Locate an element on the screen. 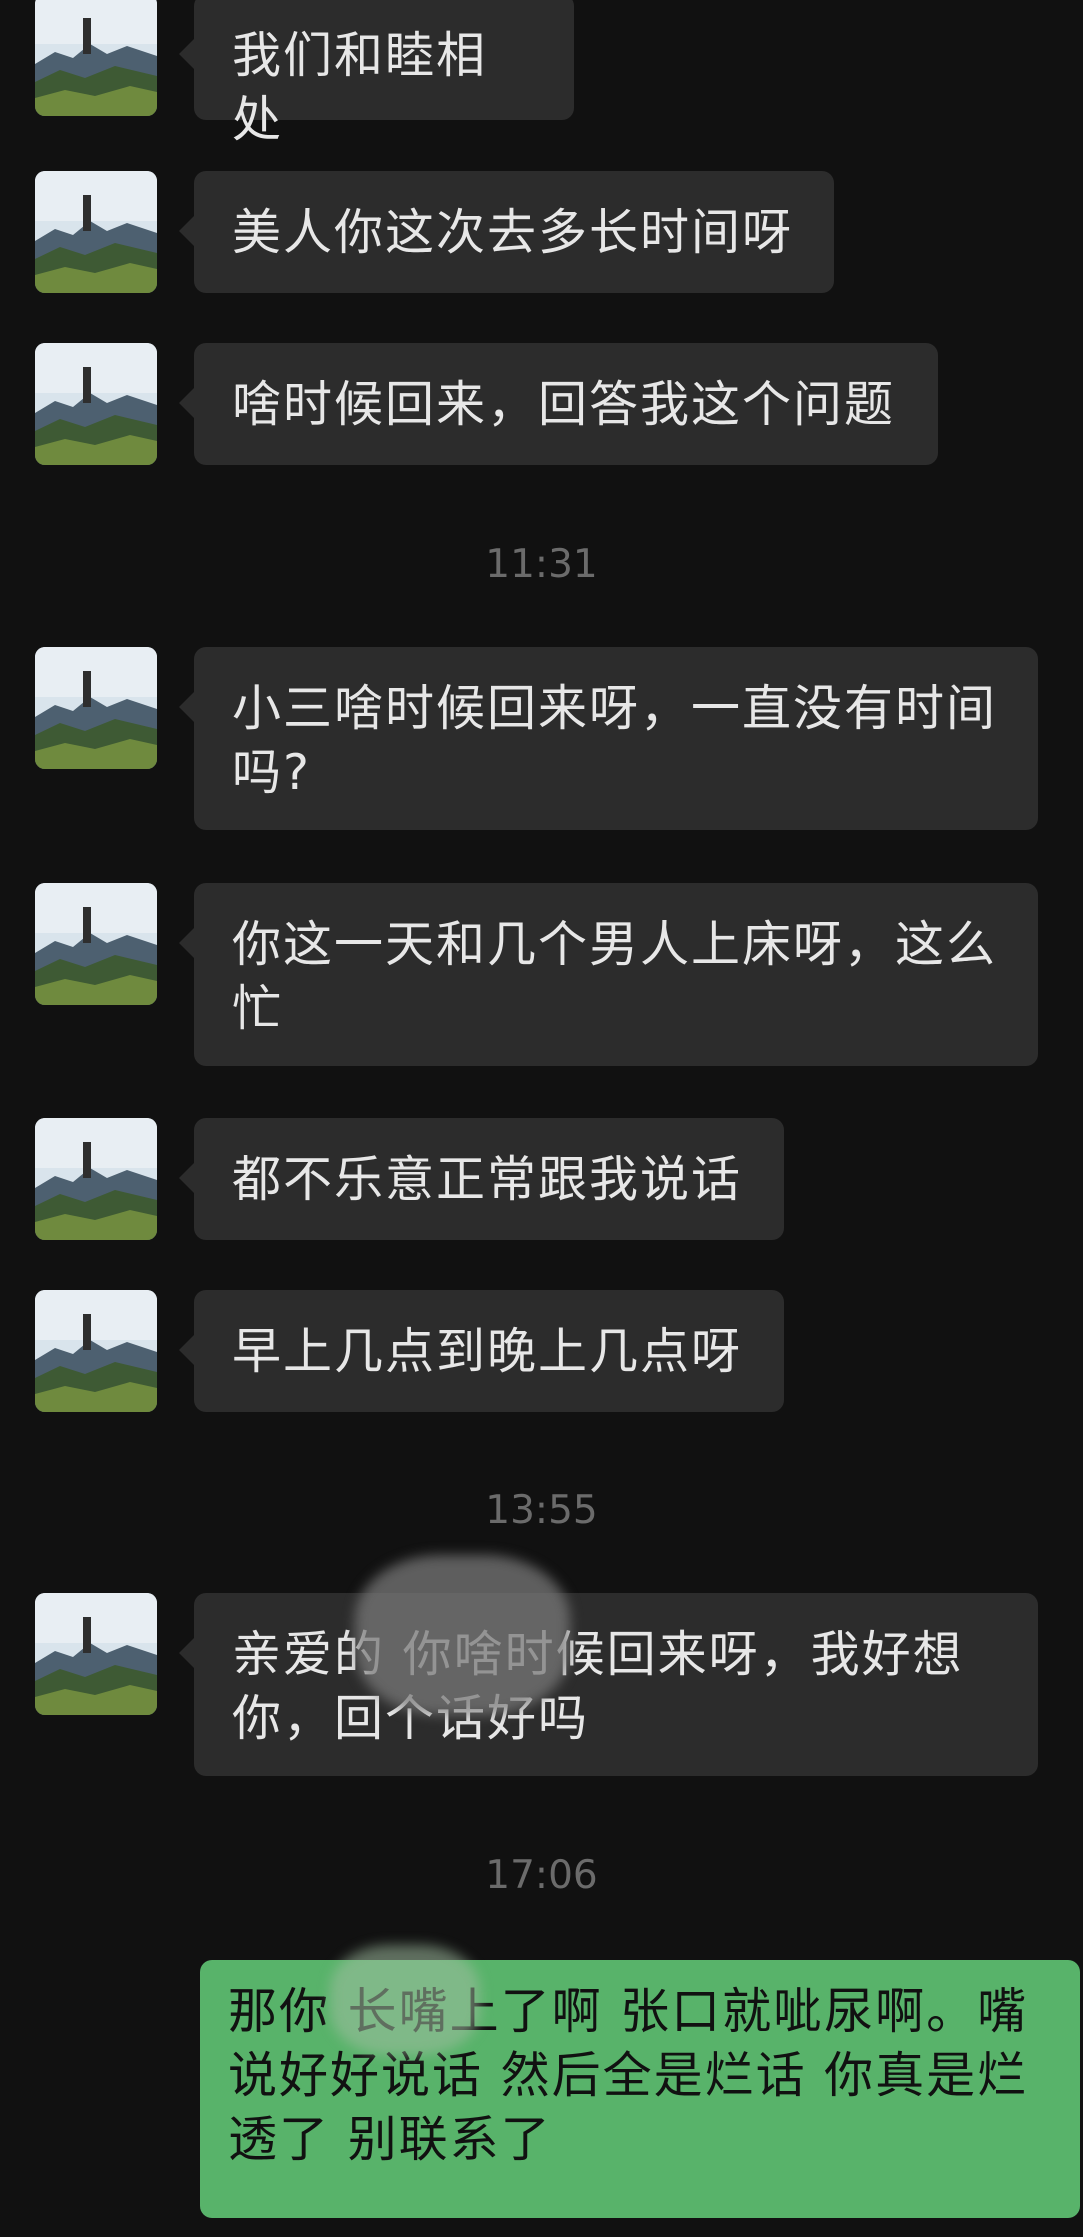  timestamp: 11:31 is located at coordinates (541, 564).